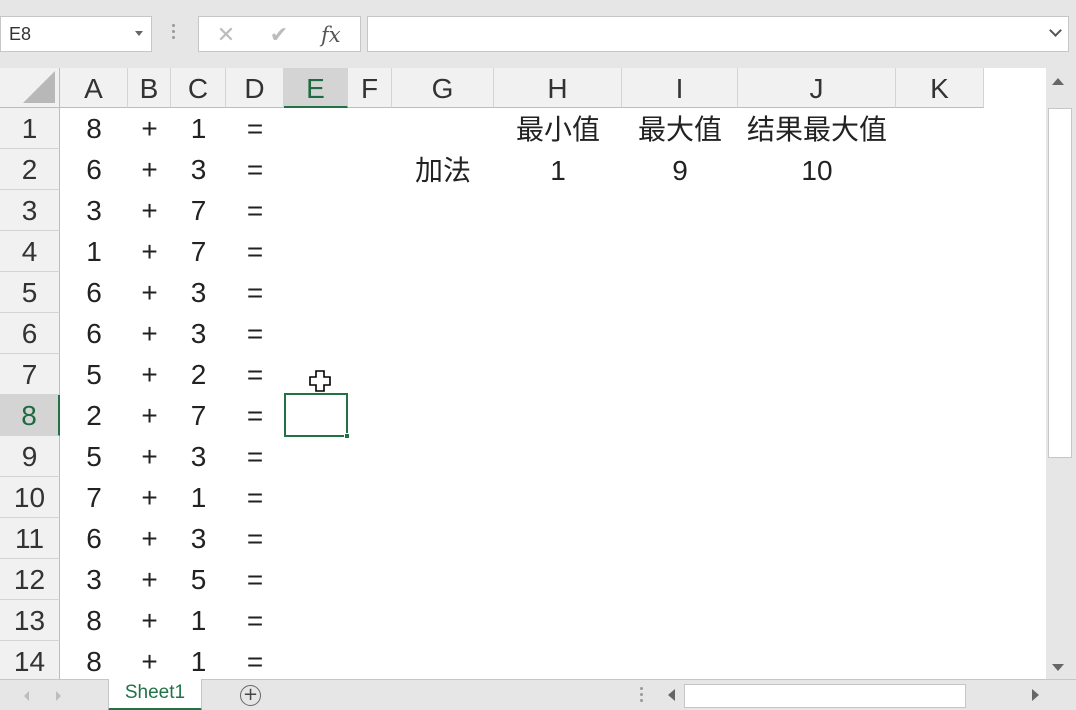  I want to click on cell-a11: 6, so click(94, 538).